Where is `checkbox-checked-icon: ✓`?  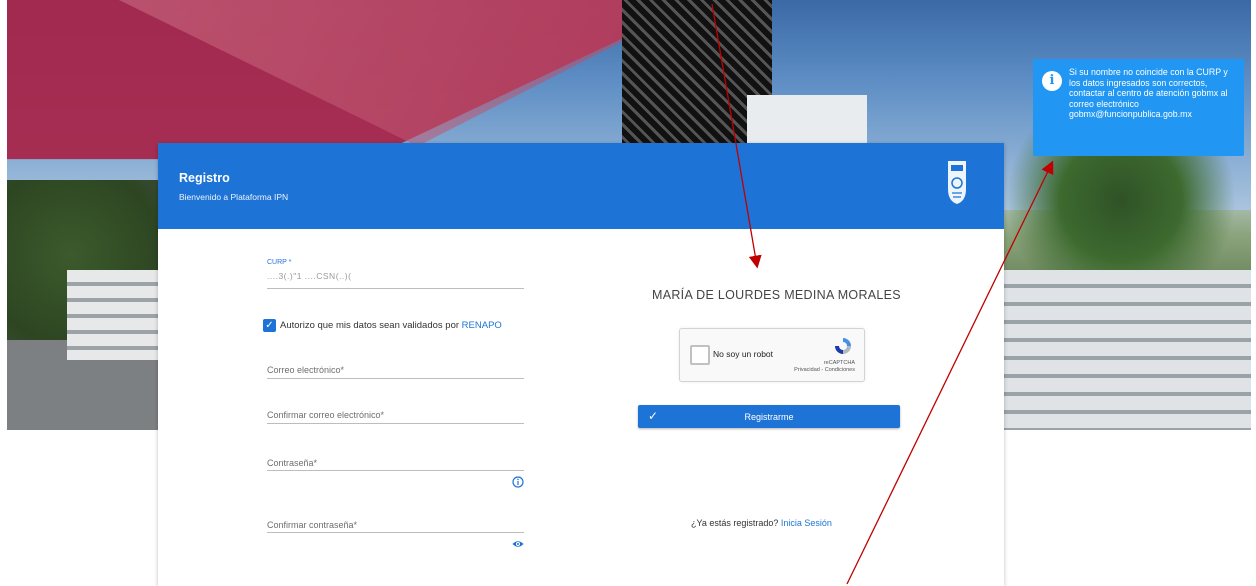 checkbox-checked-icon: ✓ is located at coordinates (269, 325).